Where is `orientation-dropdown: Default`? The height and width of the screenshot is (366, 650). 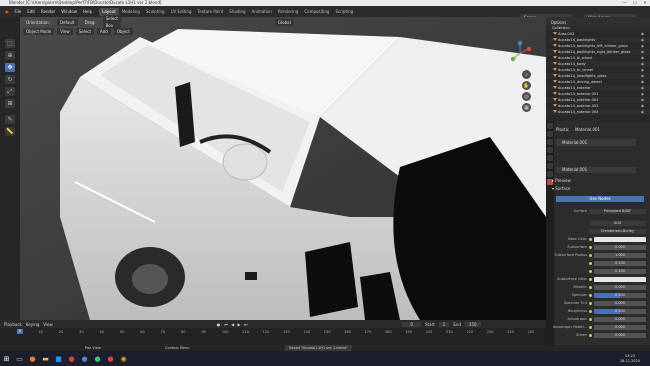
orientation-dropdown: Default is located at coordinates (67, 22).